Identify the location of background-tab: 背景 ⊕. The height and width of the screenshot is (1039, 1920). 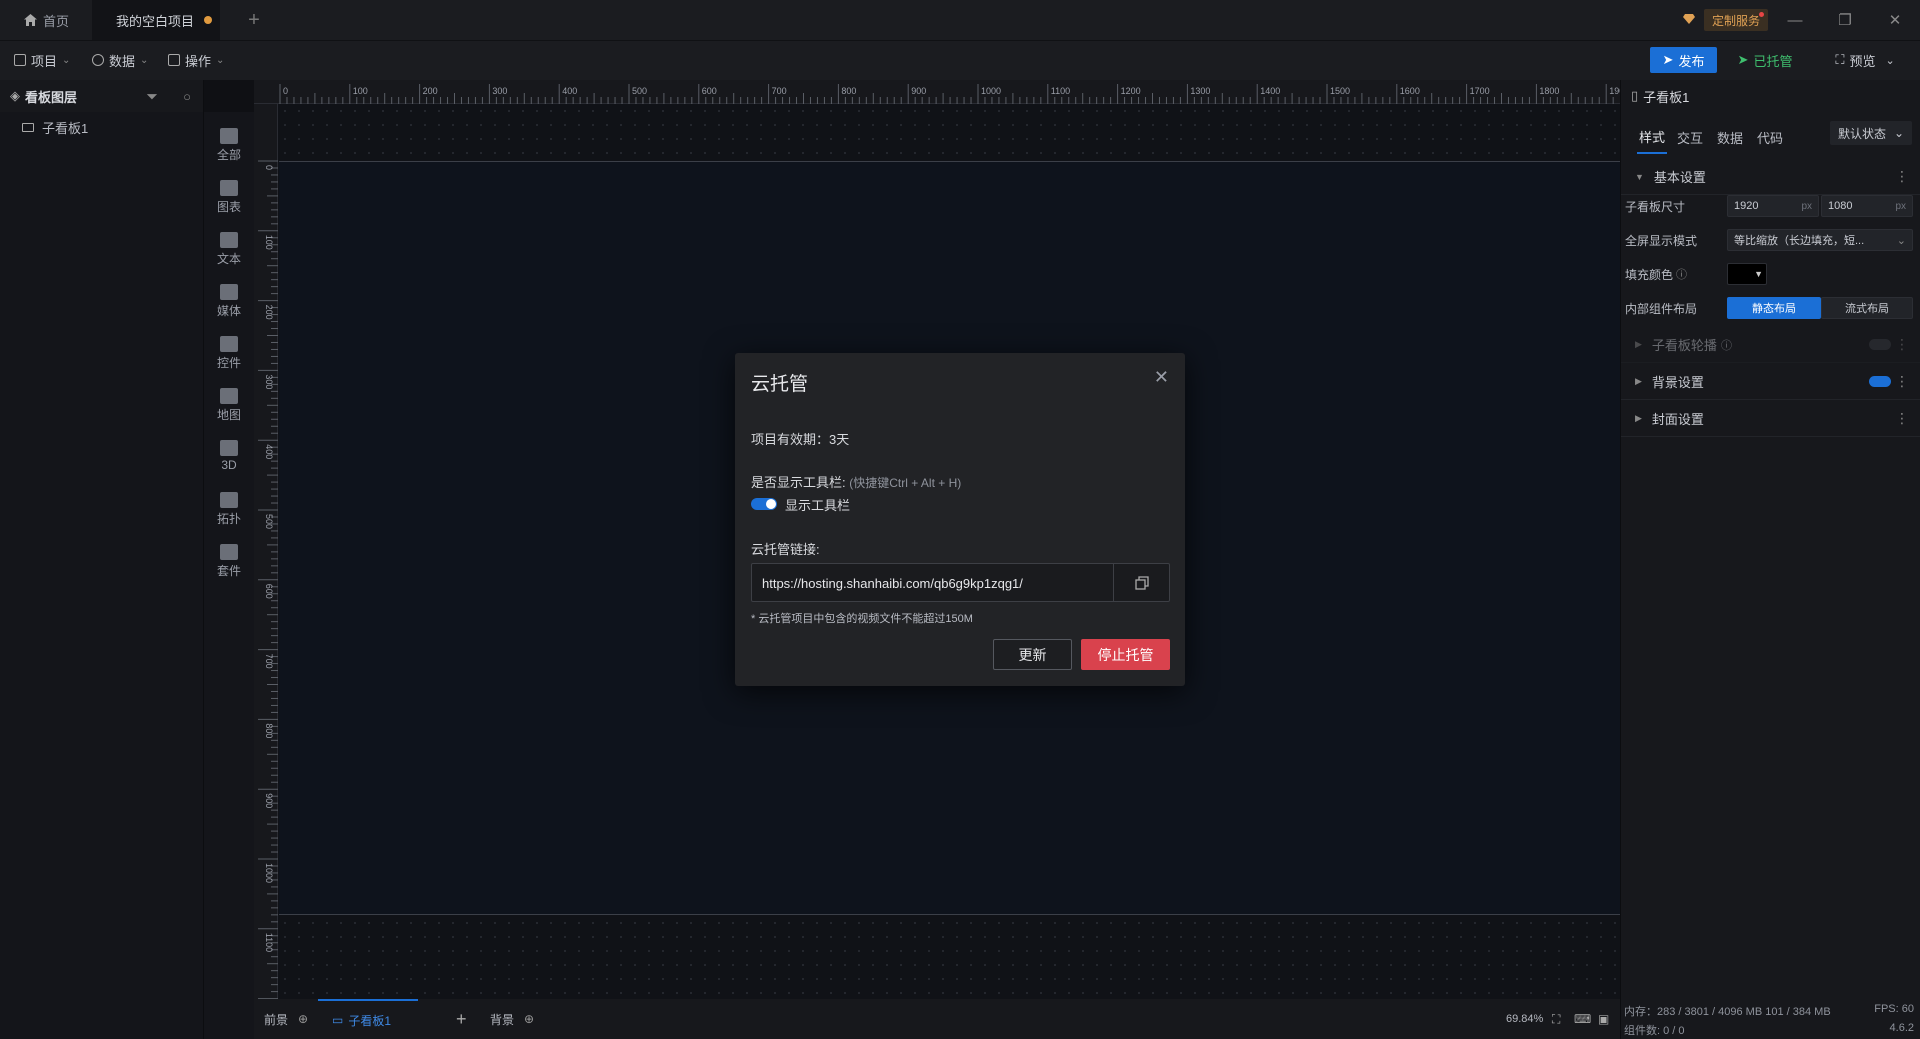
(512, 1019).